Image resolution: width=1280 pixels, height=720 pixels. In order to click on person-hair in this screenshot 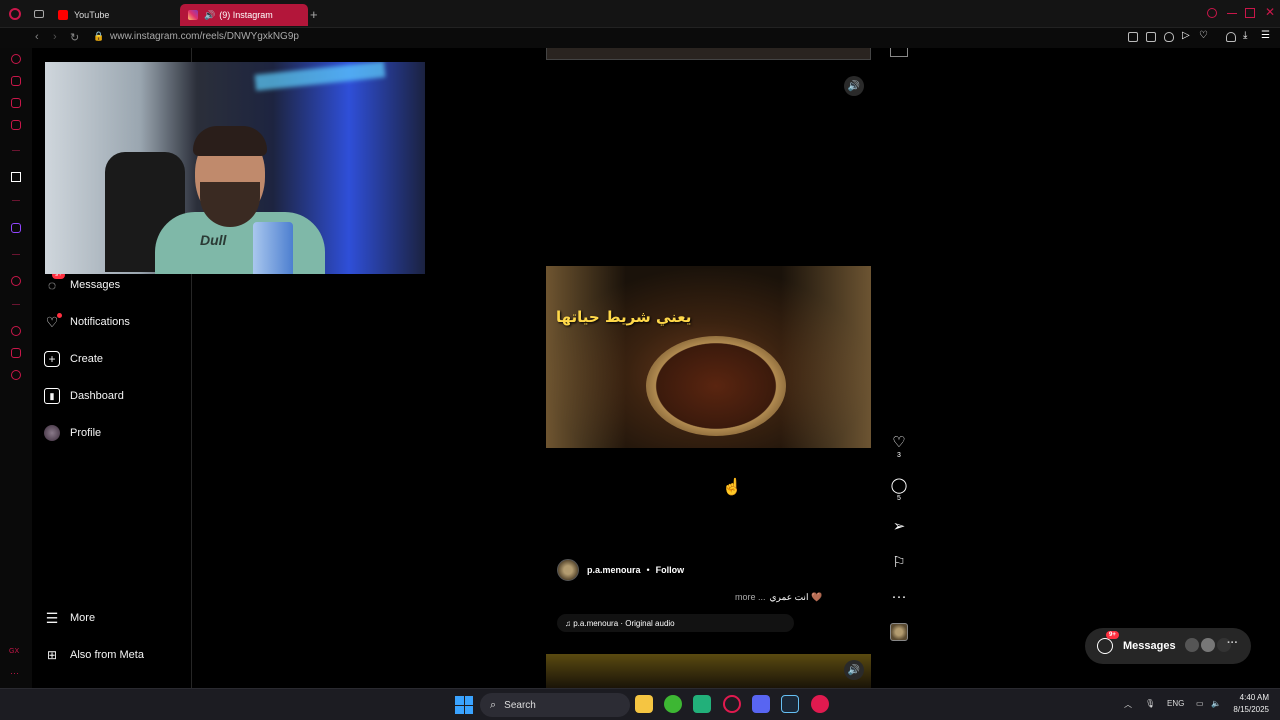, I will do `click(230, 141)`.